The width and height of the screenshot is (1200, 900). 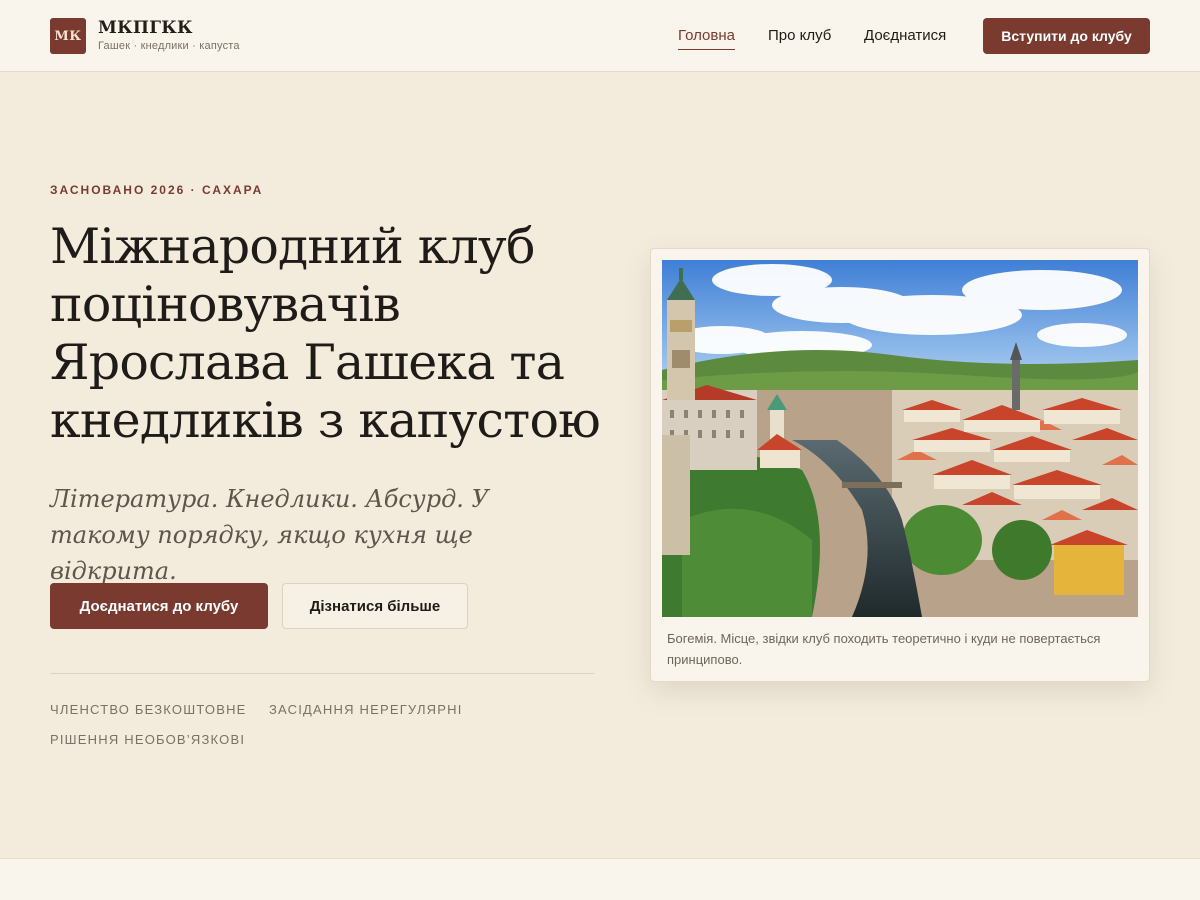 What do you see at coordinates (145, 28) in the screenshot?
I see `brand-name: МКПГКК` at bounding box center [145, 28].